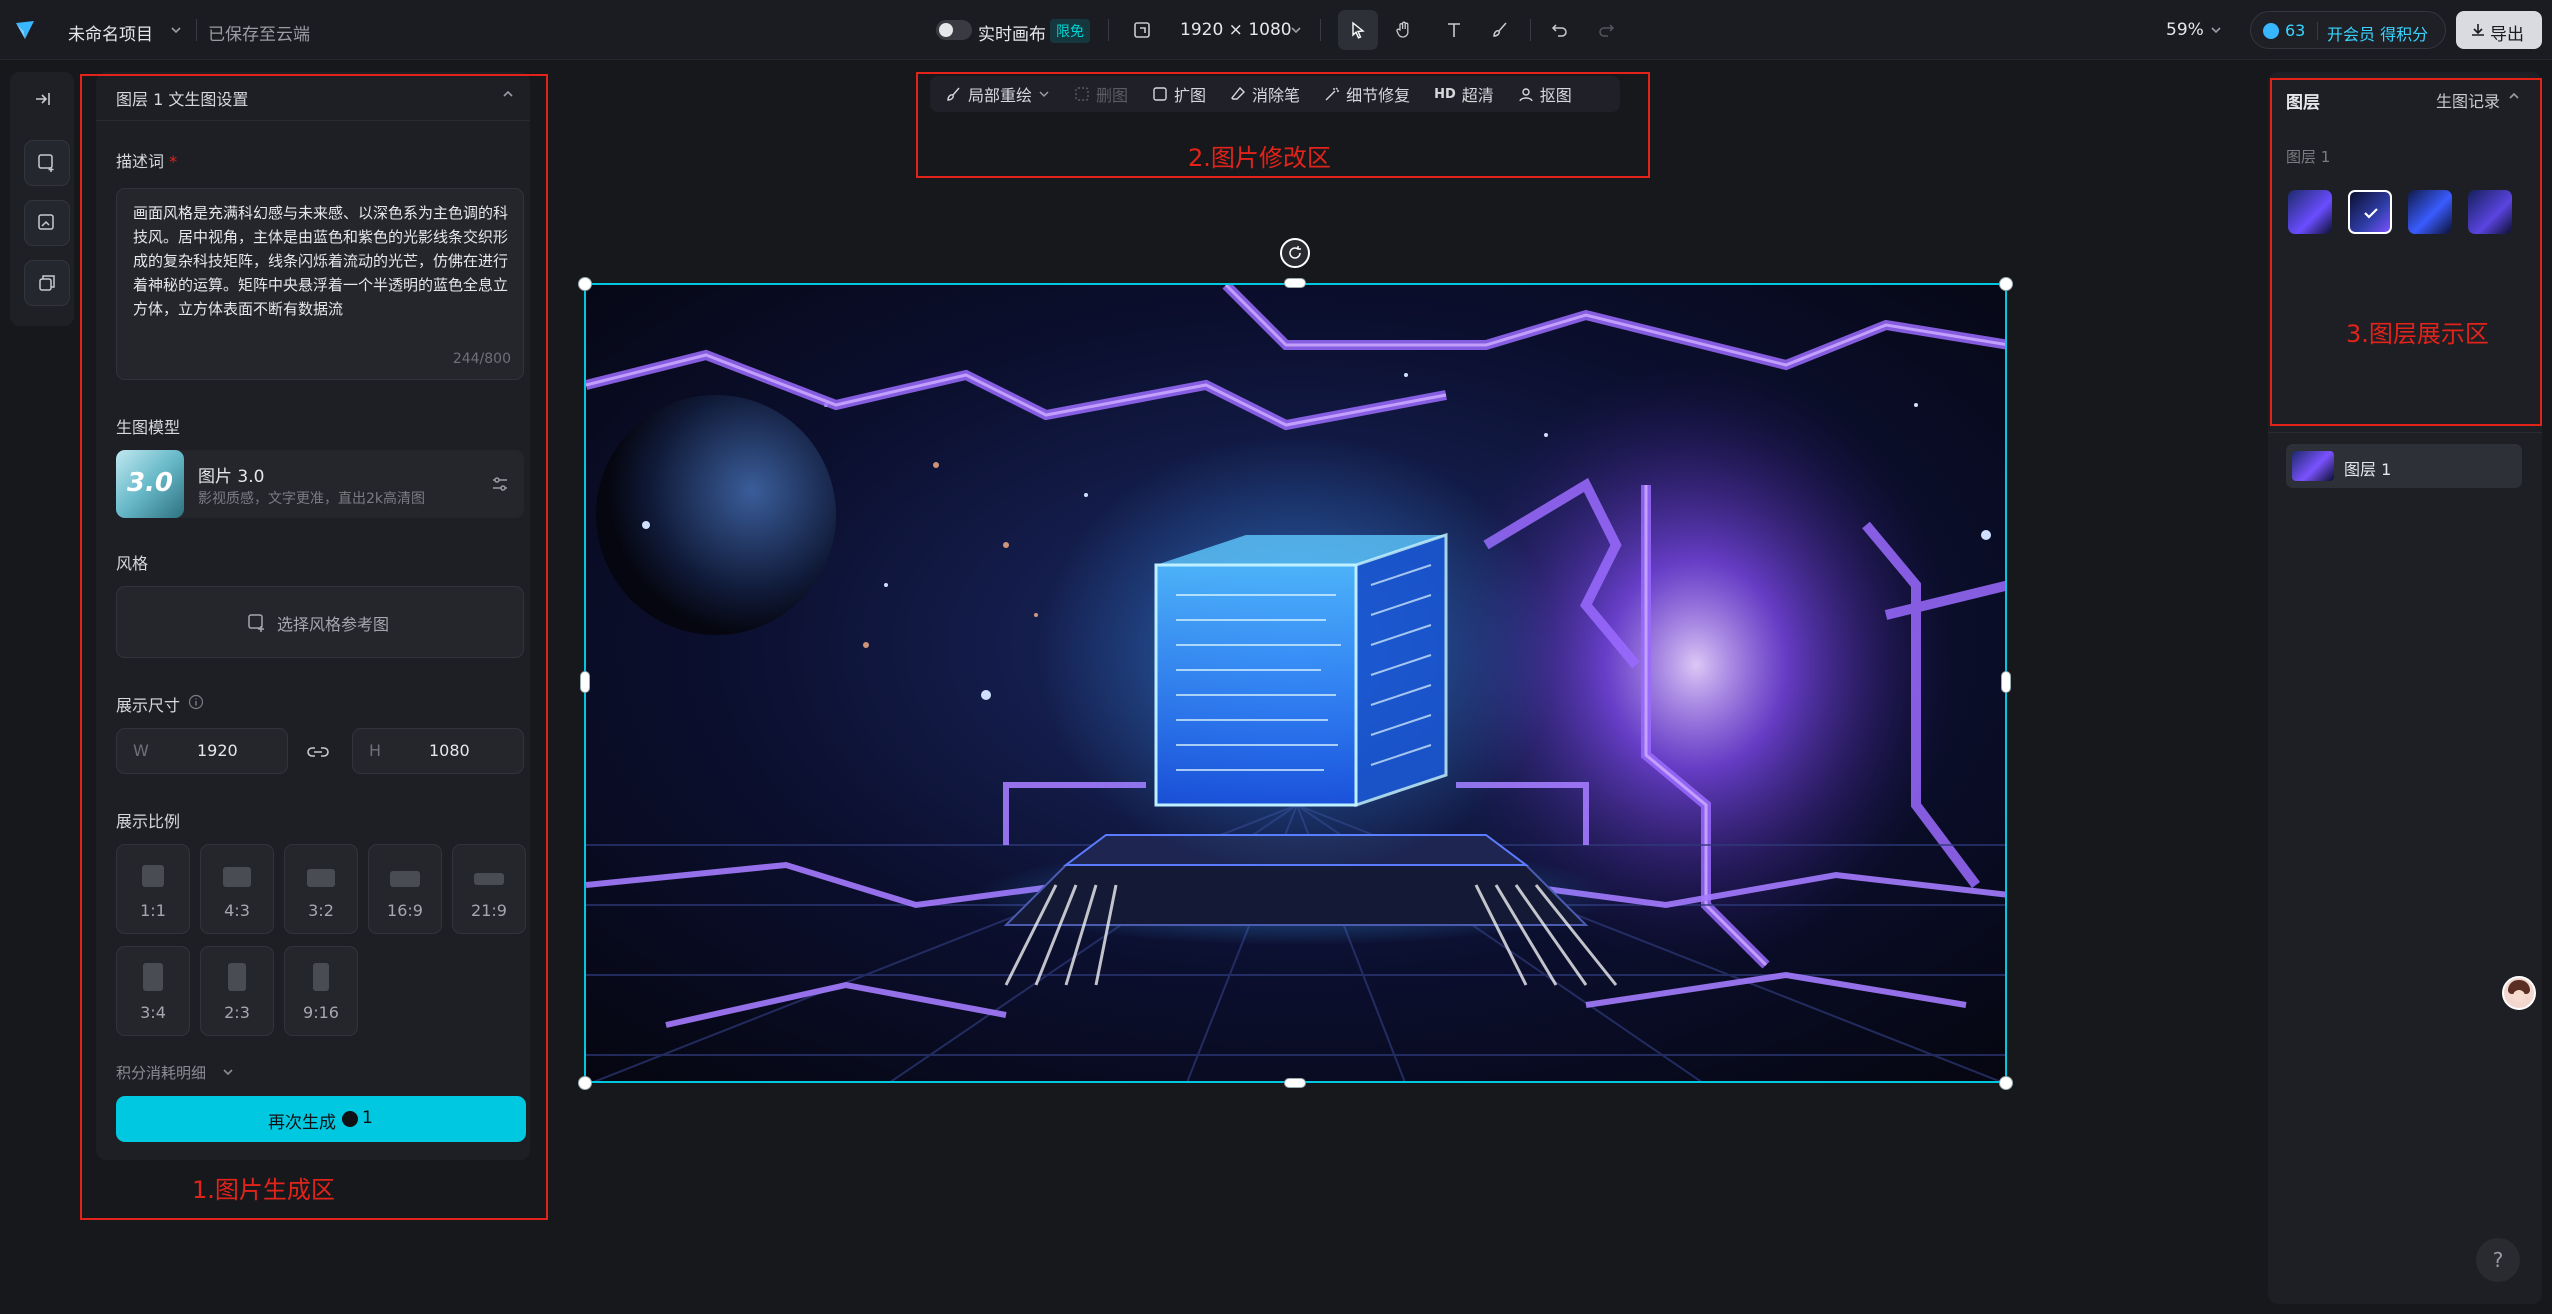 The image size is (2552, 1314). I want to click on layers-button, so click(47, 283).